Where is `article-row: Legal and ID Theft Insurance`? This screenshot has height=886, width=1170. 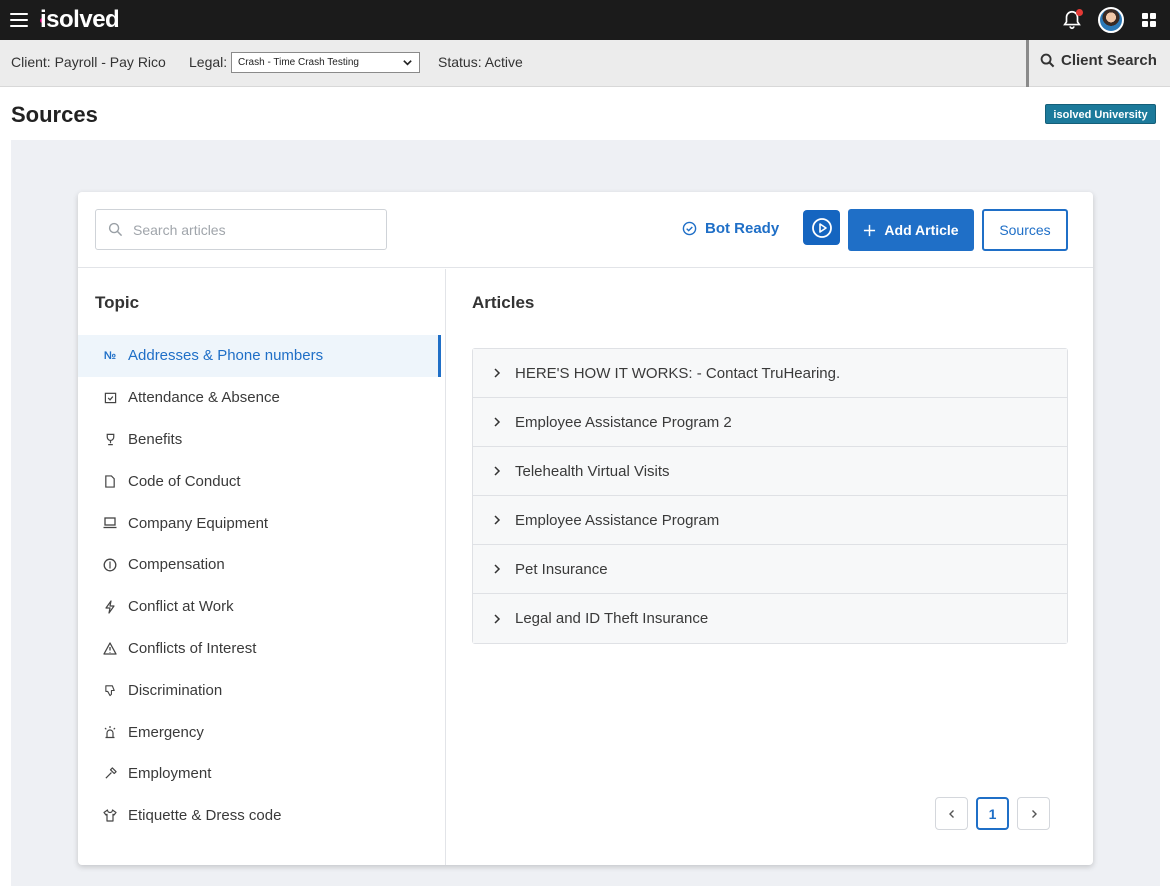 article-row: Legal and ID Theft Insurance is located at coordinates (770, 618).